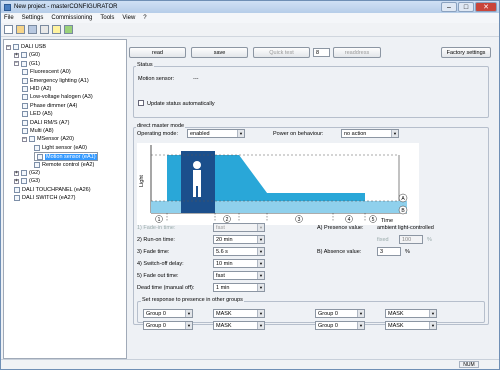 The image size is (500, 370). Describe the element at coordinates (59, 80) in the screenshot. I see `tree-item-label: Emergency lighting (A1)` at that location.